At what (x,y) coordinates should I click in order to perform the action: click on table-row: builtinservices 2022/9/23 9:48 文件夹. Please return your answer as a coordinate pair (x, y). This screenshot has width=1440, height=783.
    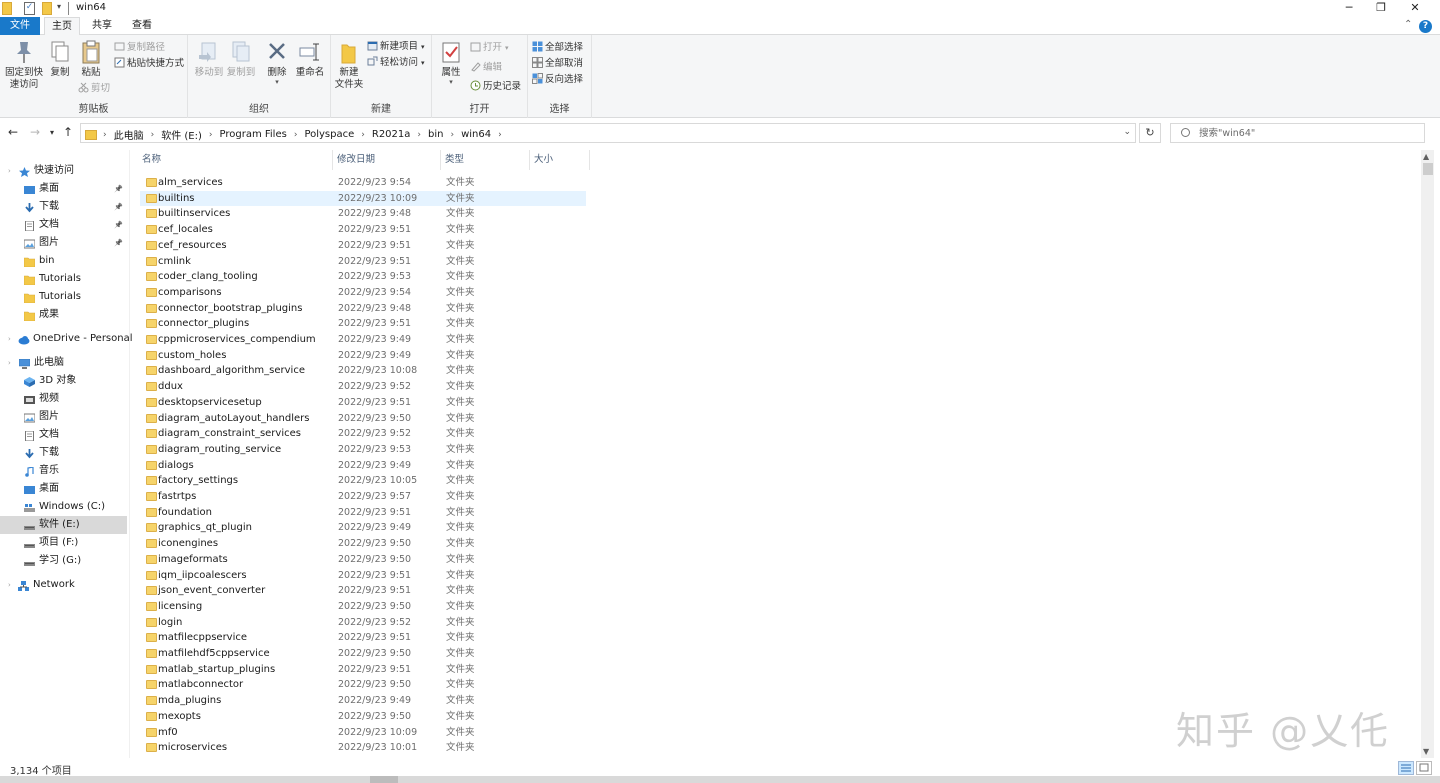
    Looking at the image, I should click on (364, 214).